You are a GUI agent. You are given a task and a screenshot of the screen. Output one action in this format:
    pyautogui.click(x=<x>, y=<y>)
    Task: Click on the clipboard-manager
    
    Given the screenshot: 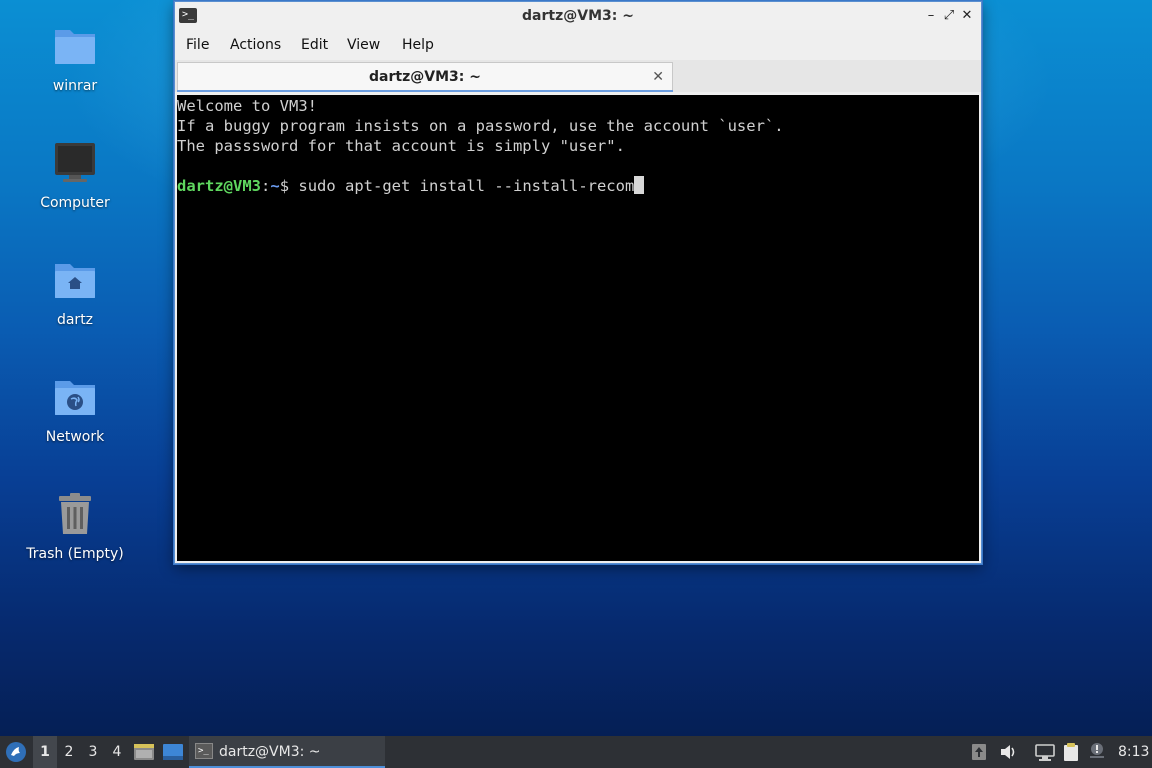 What is the action you would take?
    pyautogui.click(x=1072, y=752)
    